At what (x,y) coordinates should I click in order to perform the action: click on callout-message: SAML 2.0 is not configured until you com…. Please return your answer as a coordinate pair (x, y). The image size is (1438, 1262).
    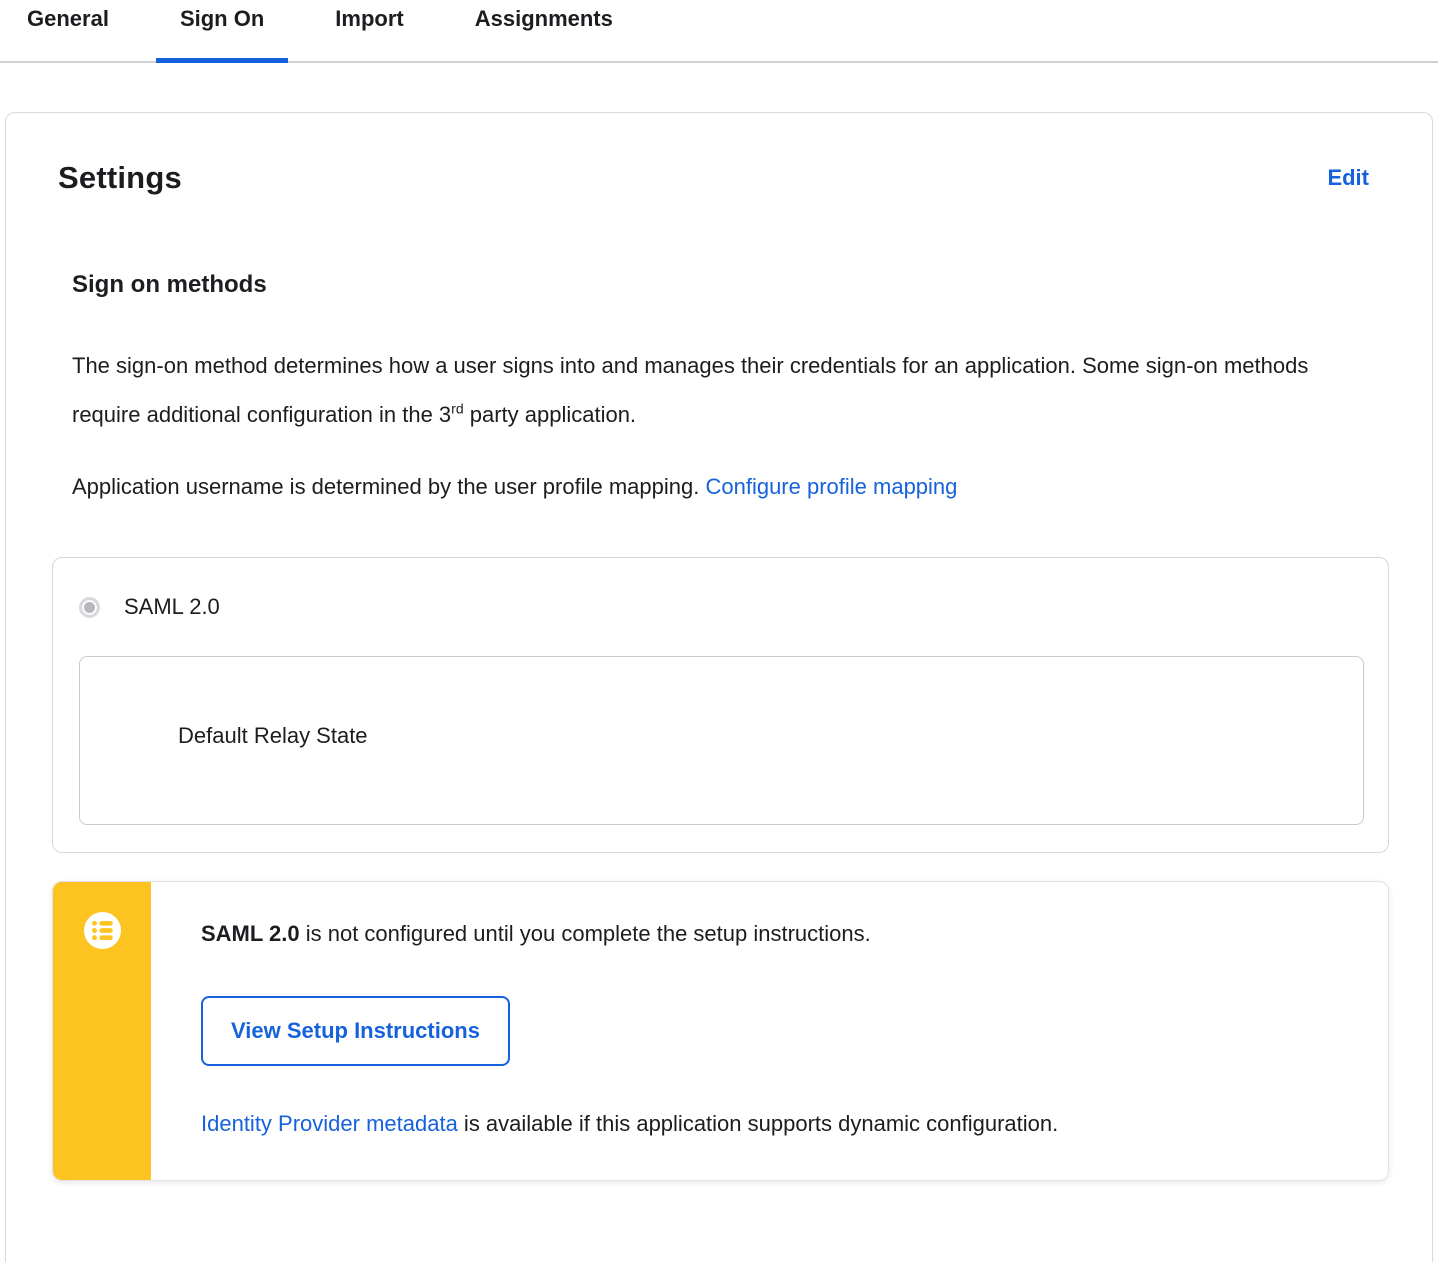
    Looking at the image, I should click on (774, 934).